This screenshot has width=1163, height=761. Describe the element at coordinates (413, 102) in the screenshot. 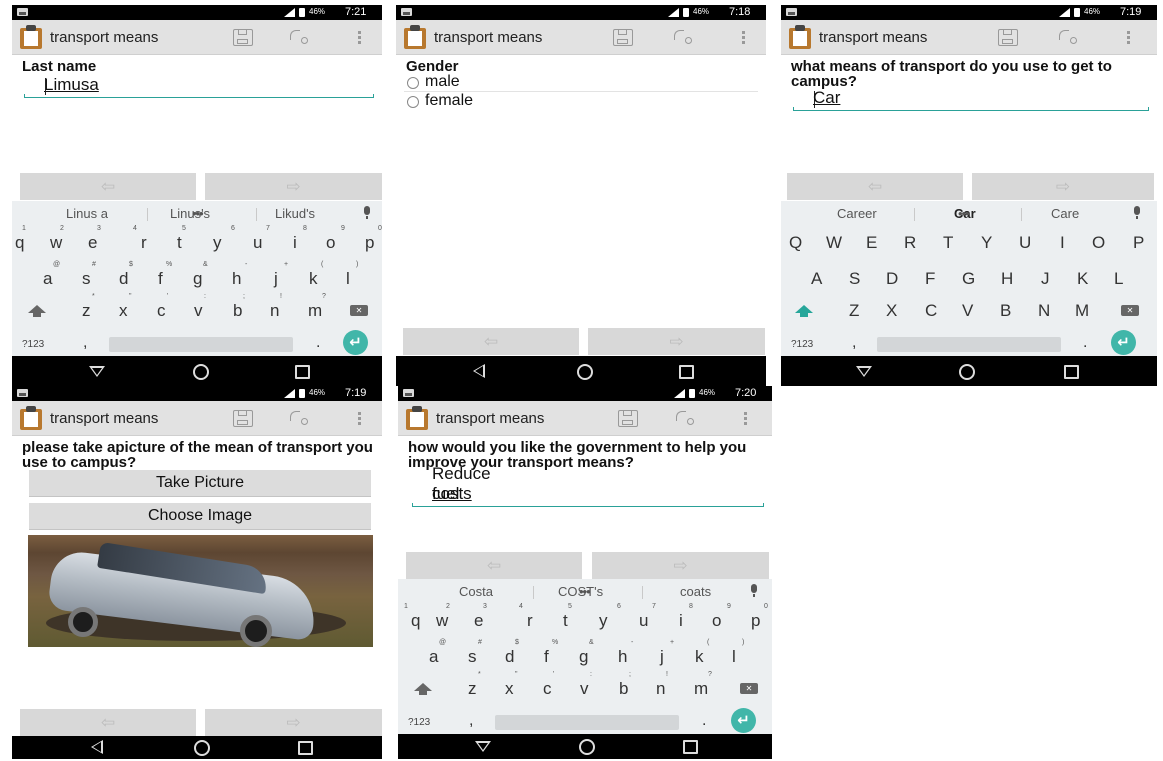

I see `radio-female` at that location.